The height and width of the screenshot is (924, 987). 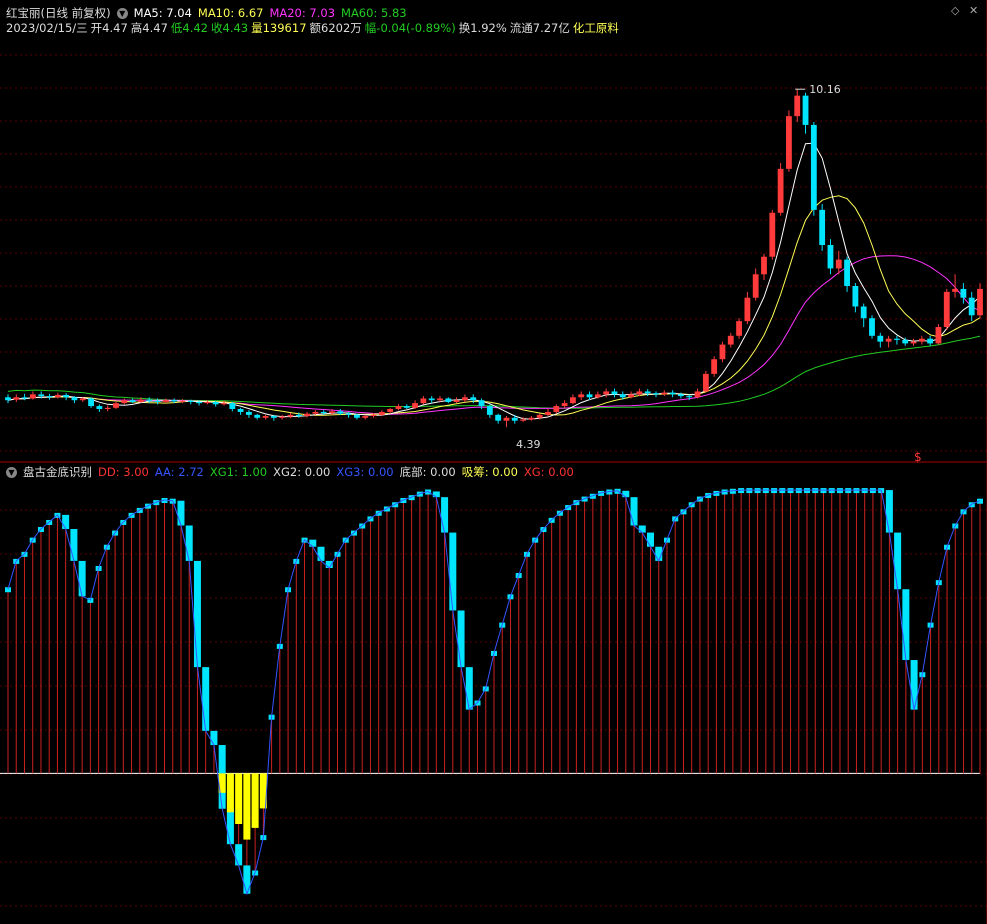 What do you see at coordinates (427, 472) in the screenshot?
I see `bottom-value: 底部: 0.00` at bounding box center [427, 472].